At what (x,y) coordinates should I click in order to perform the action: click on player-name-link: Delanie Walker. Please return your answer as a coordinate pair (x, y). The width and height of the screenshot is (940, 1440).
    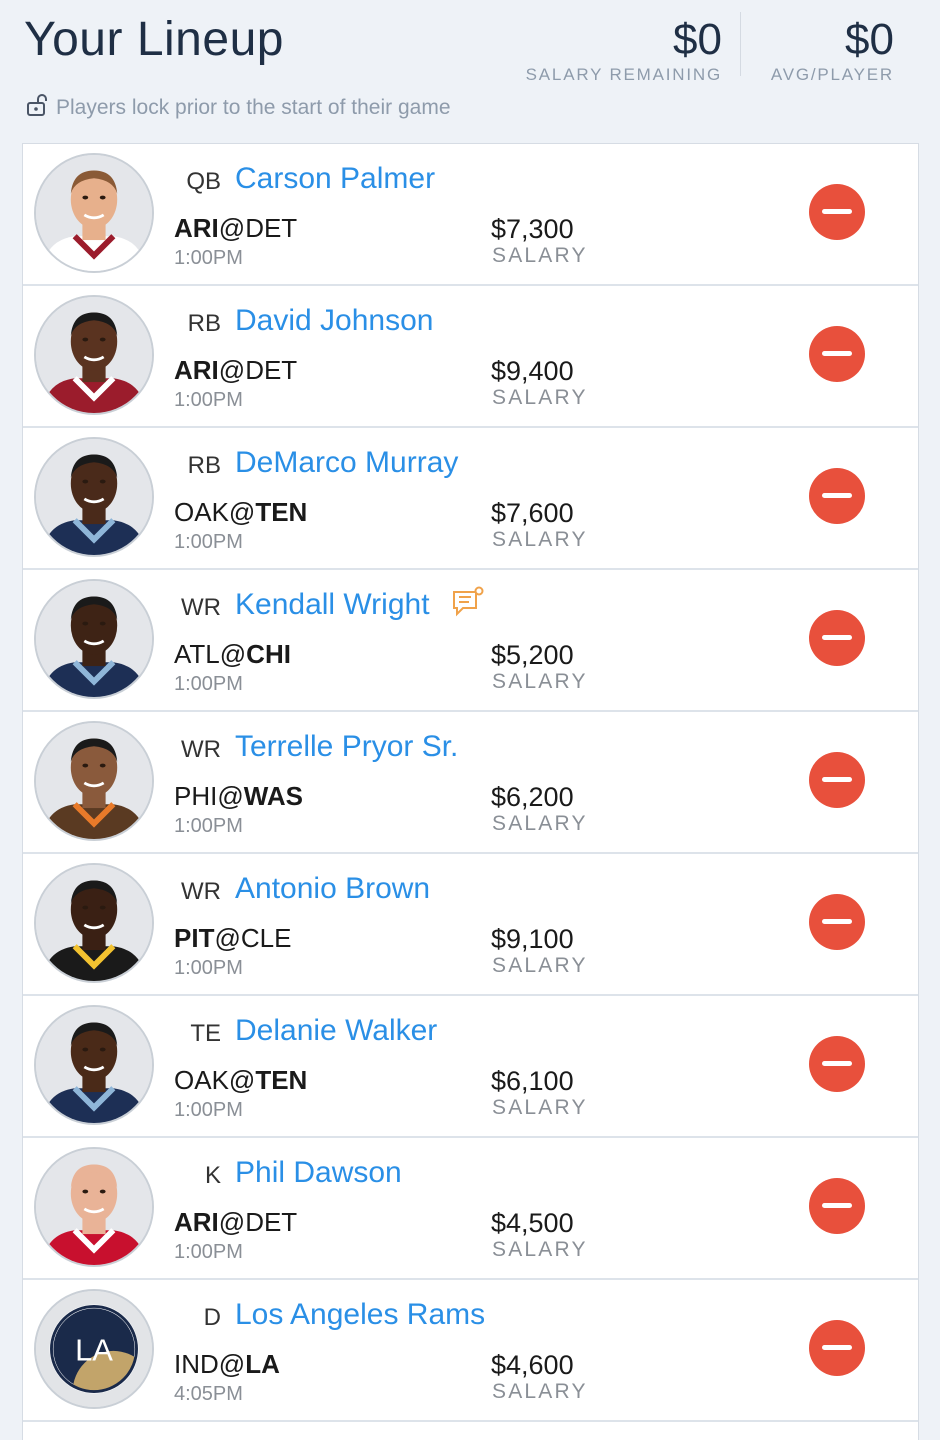
    Looking at the image, I should click on (336, 1031).